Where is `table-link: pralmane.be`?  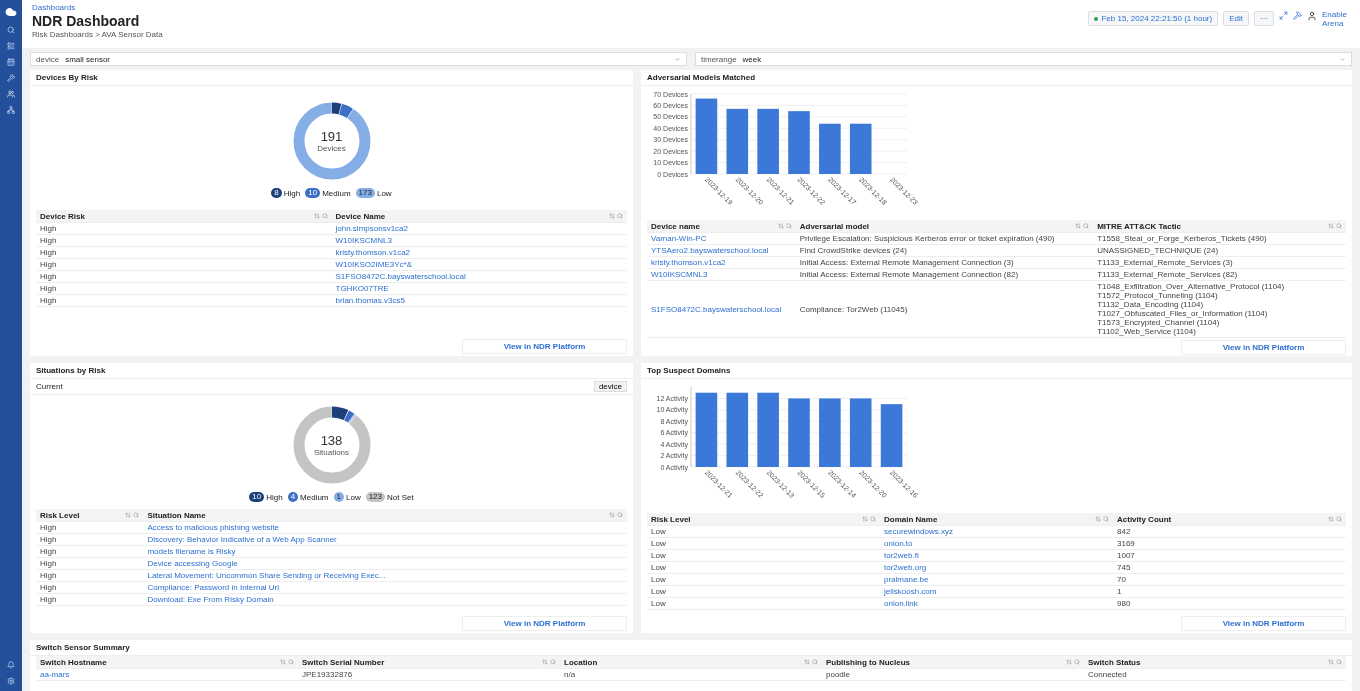
table-link: pralmane.be is located at coordinates (996, 579).